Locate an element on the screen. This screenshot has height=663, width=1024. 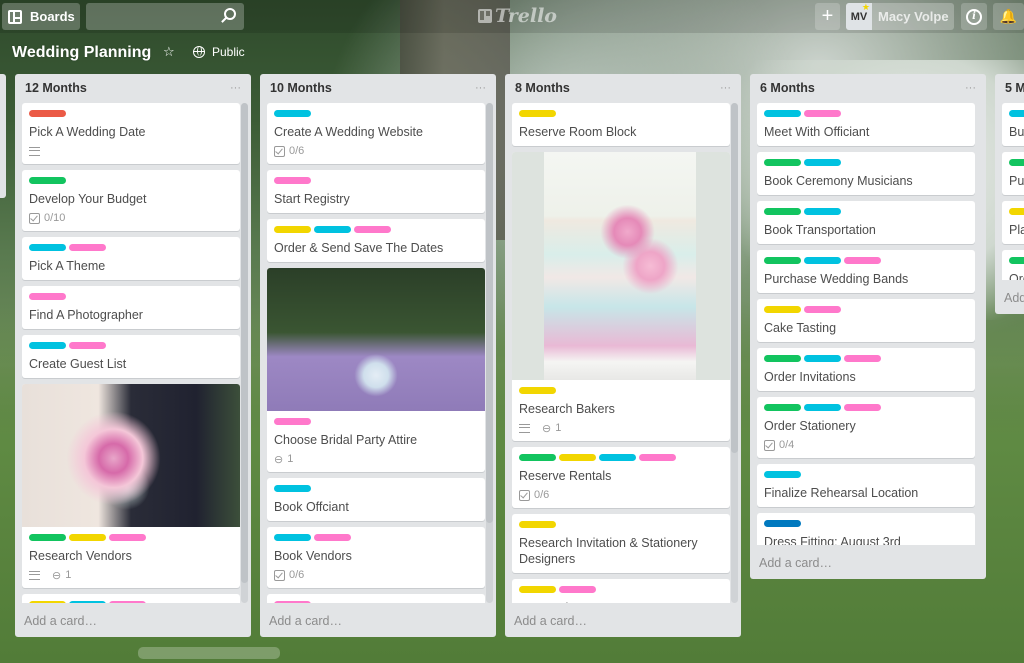
card: Pick A Theme is located at coordinates (131, 258).